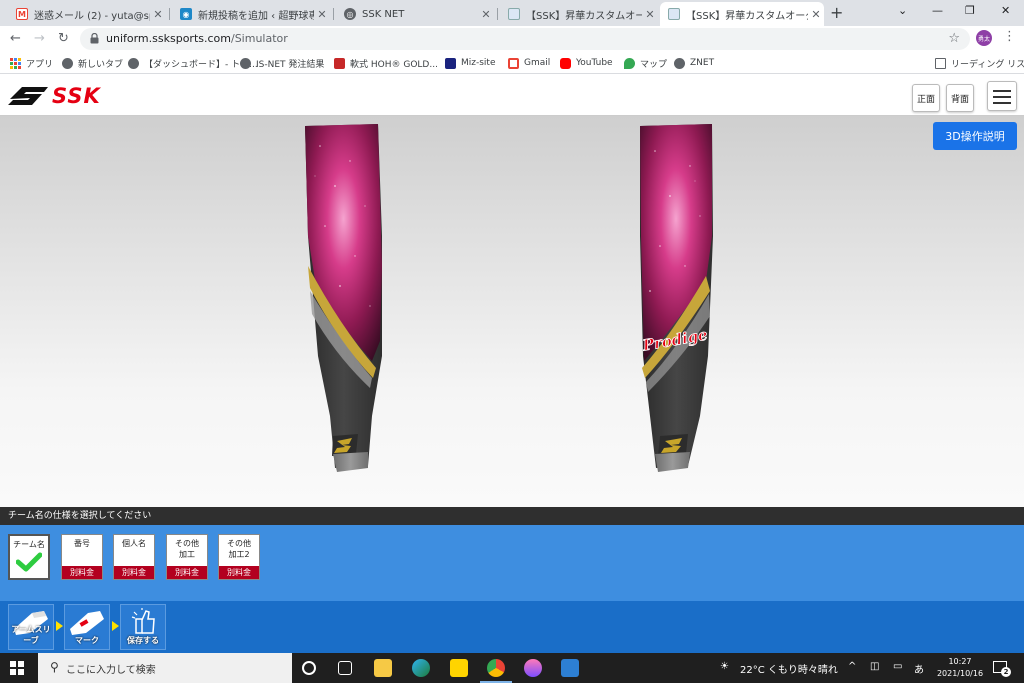  Describe the element at coordinates (31, 627) in the screenshot. I see `step-arm-sleeve: アームスリーブ` at that location.